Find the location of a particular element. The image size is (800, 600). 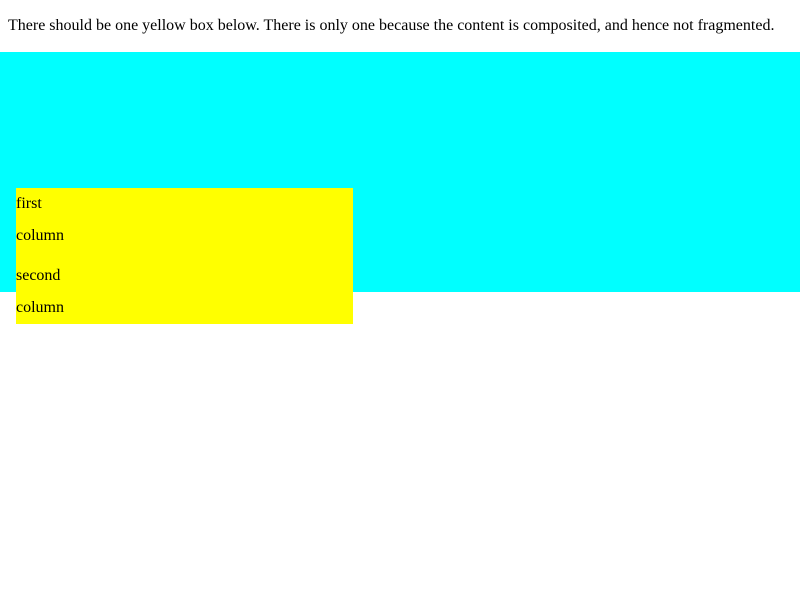

first-column-word-2: column is located at coordinates (40, 235).